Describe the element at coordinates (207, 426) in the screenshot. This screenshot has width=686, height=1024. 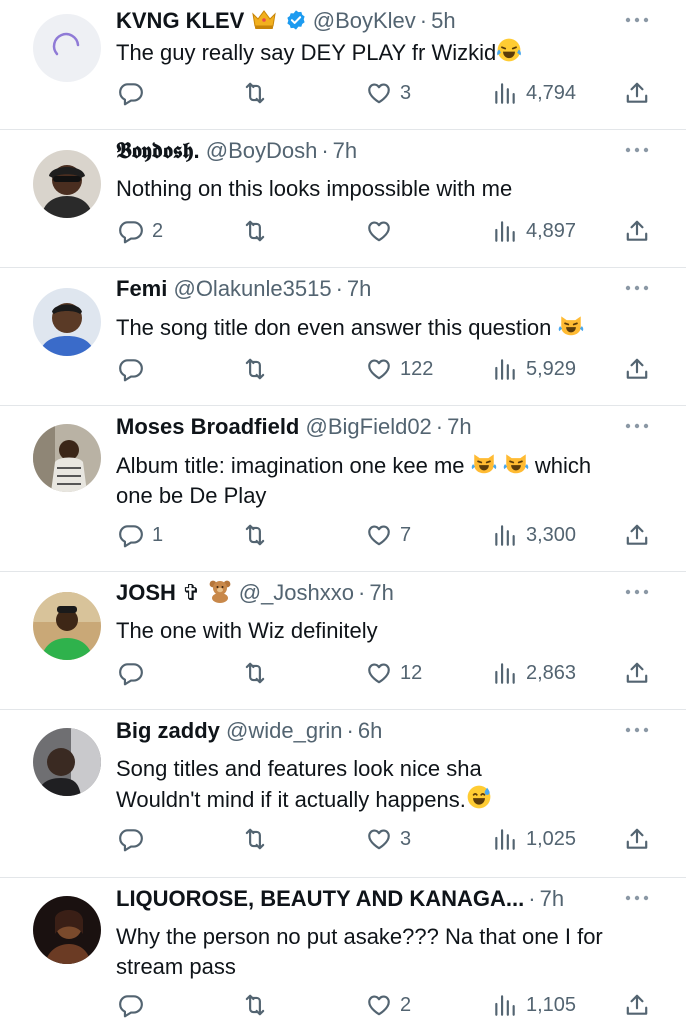
I see `display-name: Moses Broadfield` at that location.